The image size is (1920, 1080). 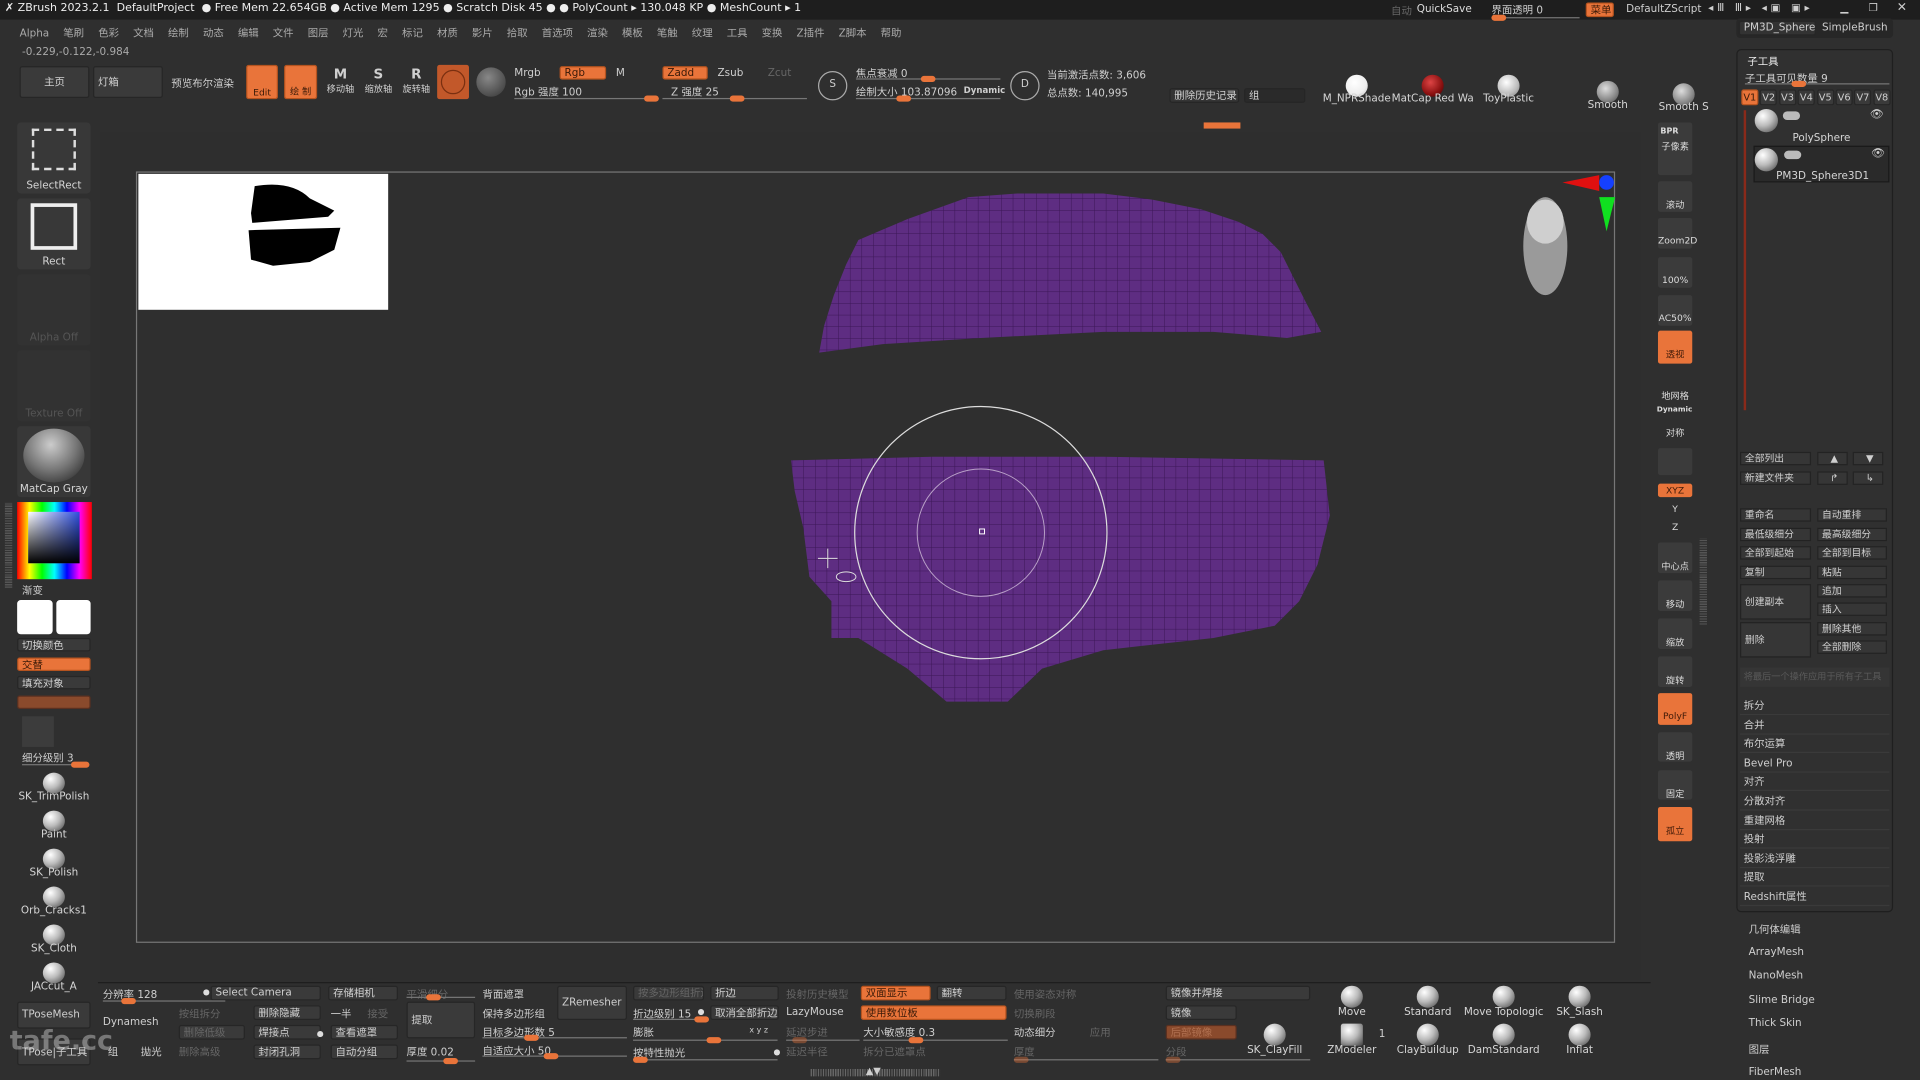 What do you see at coordinates (364, 1032) in the screenshot?
I see `view-mask-button: 查看遮罩` at bounding box center [364, 1032].